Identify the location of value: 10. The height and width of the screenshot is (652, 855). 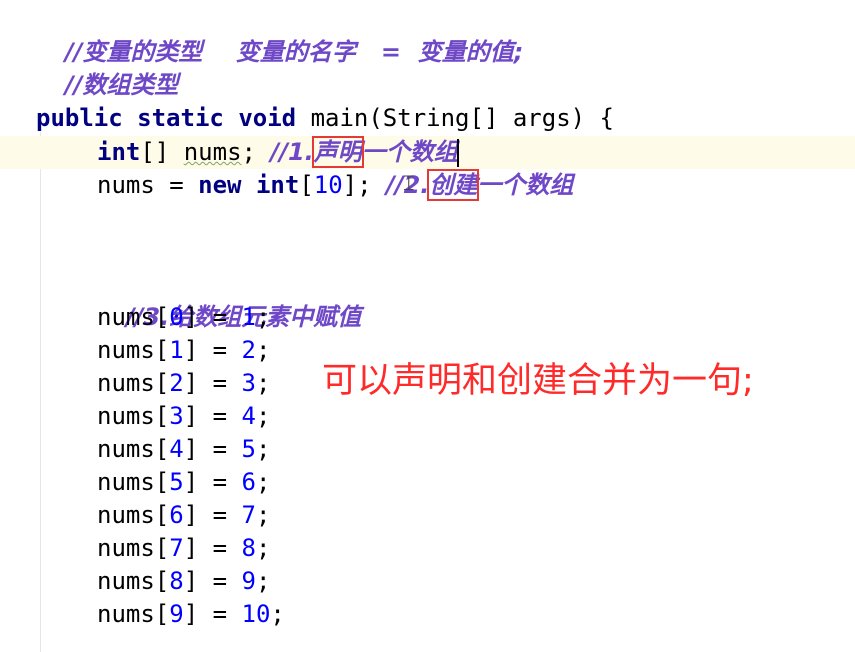
(256, 614).